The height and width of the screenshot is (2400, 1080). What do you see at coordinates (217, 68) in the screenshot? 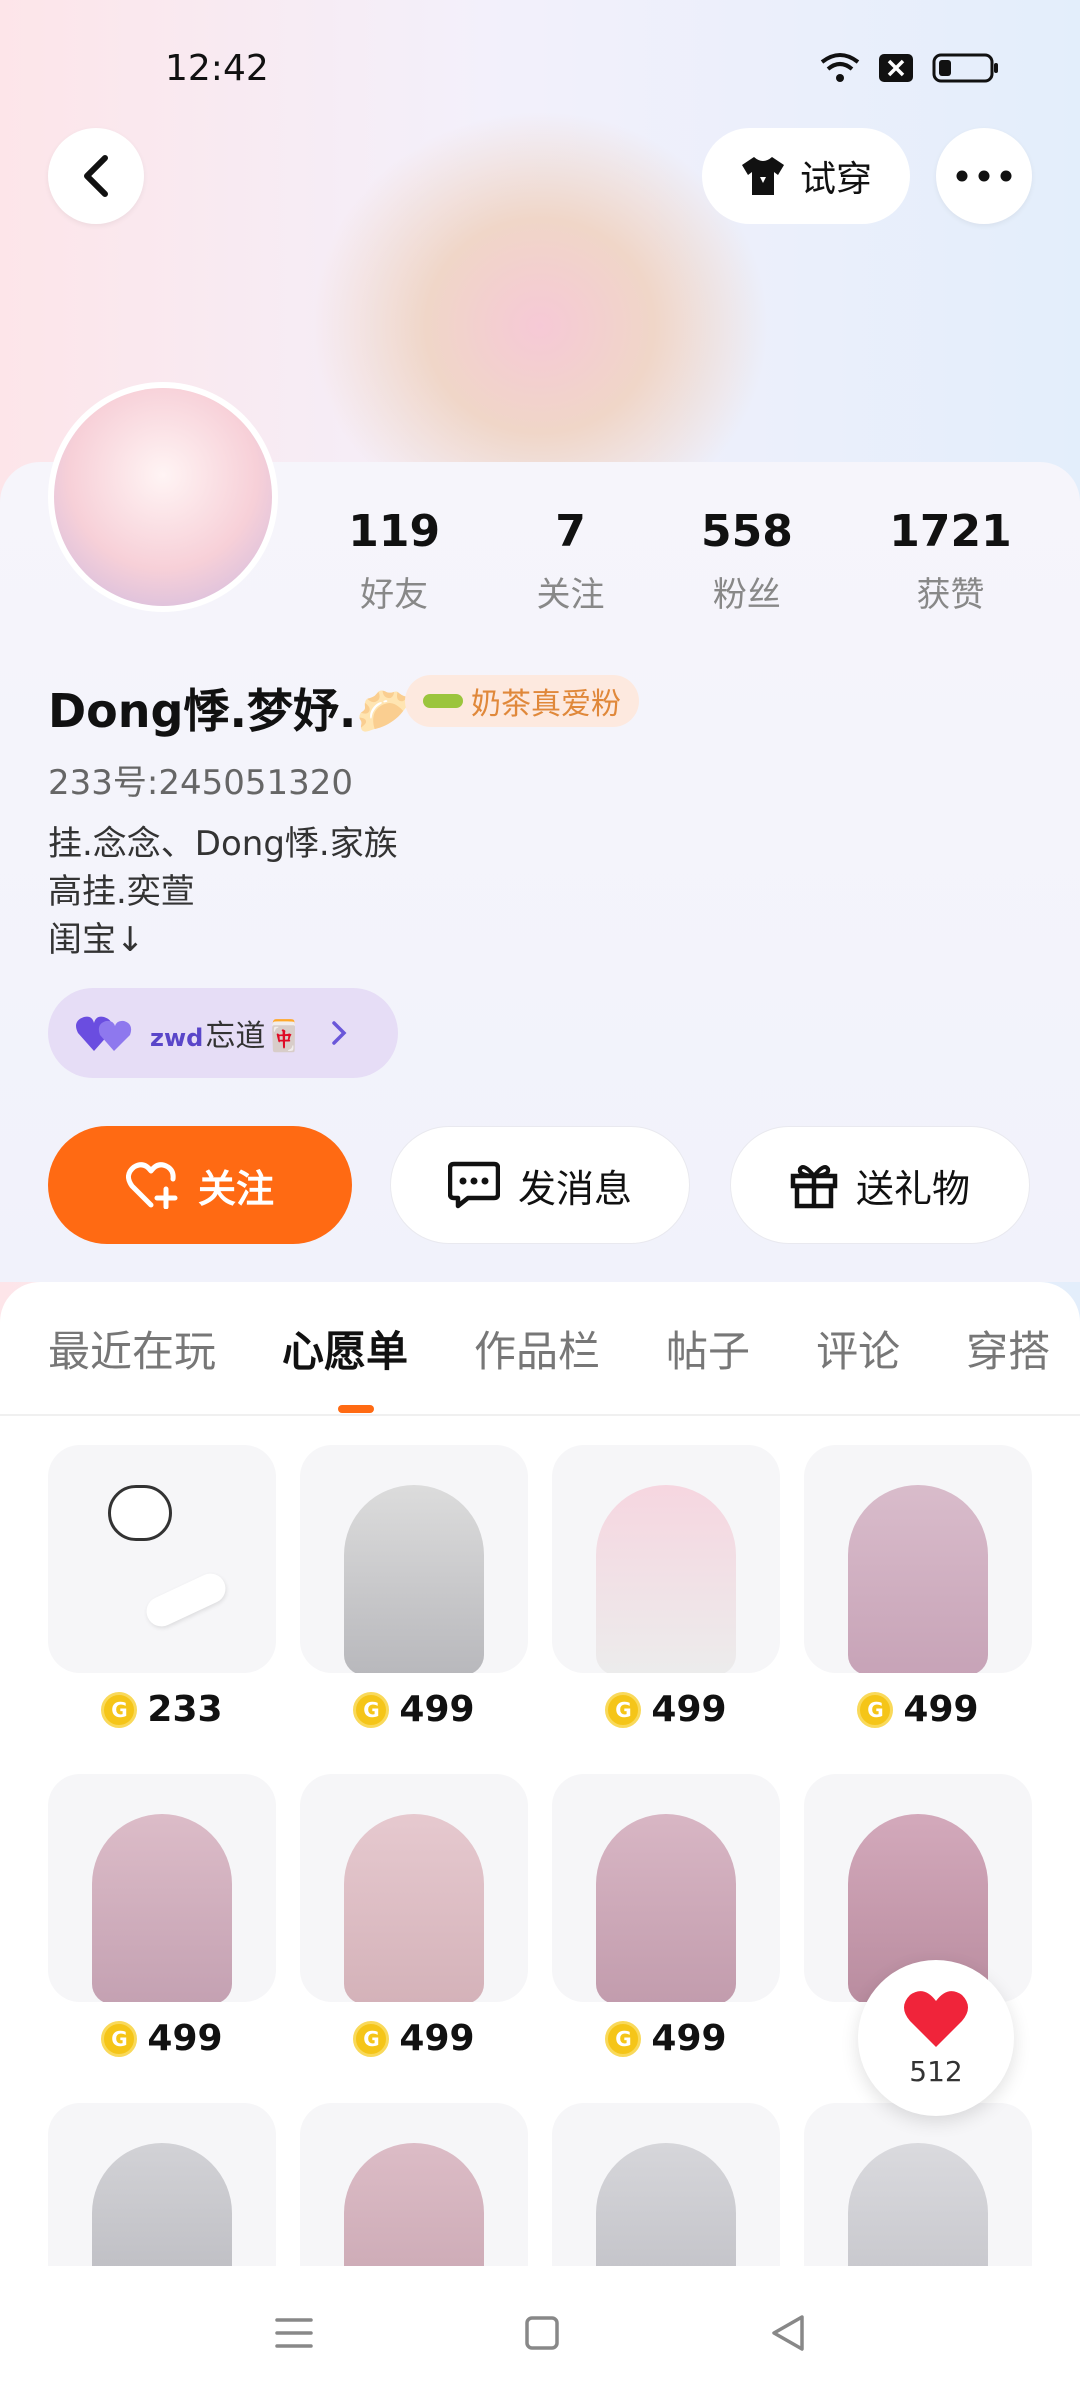
I see `status-time: 12:42` at bounding box center [217, 68].